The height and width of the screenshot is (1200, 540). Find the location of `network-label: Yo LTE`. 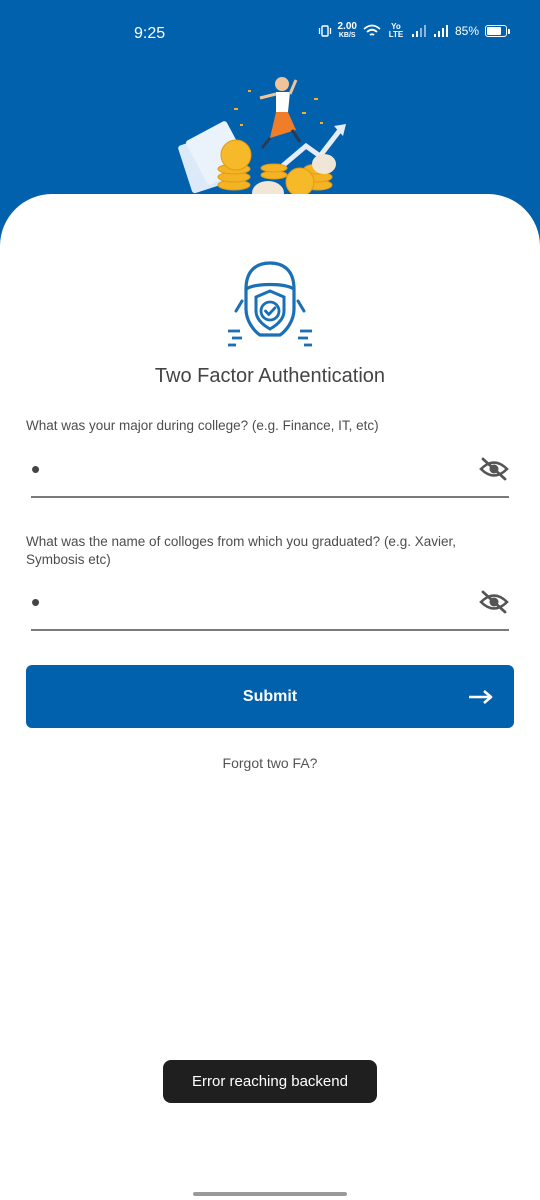

network-label: Yo LTE is located at coordinates (396, 30).